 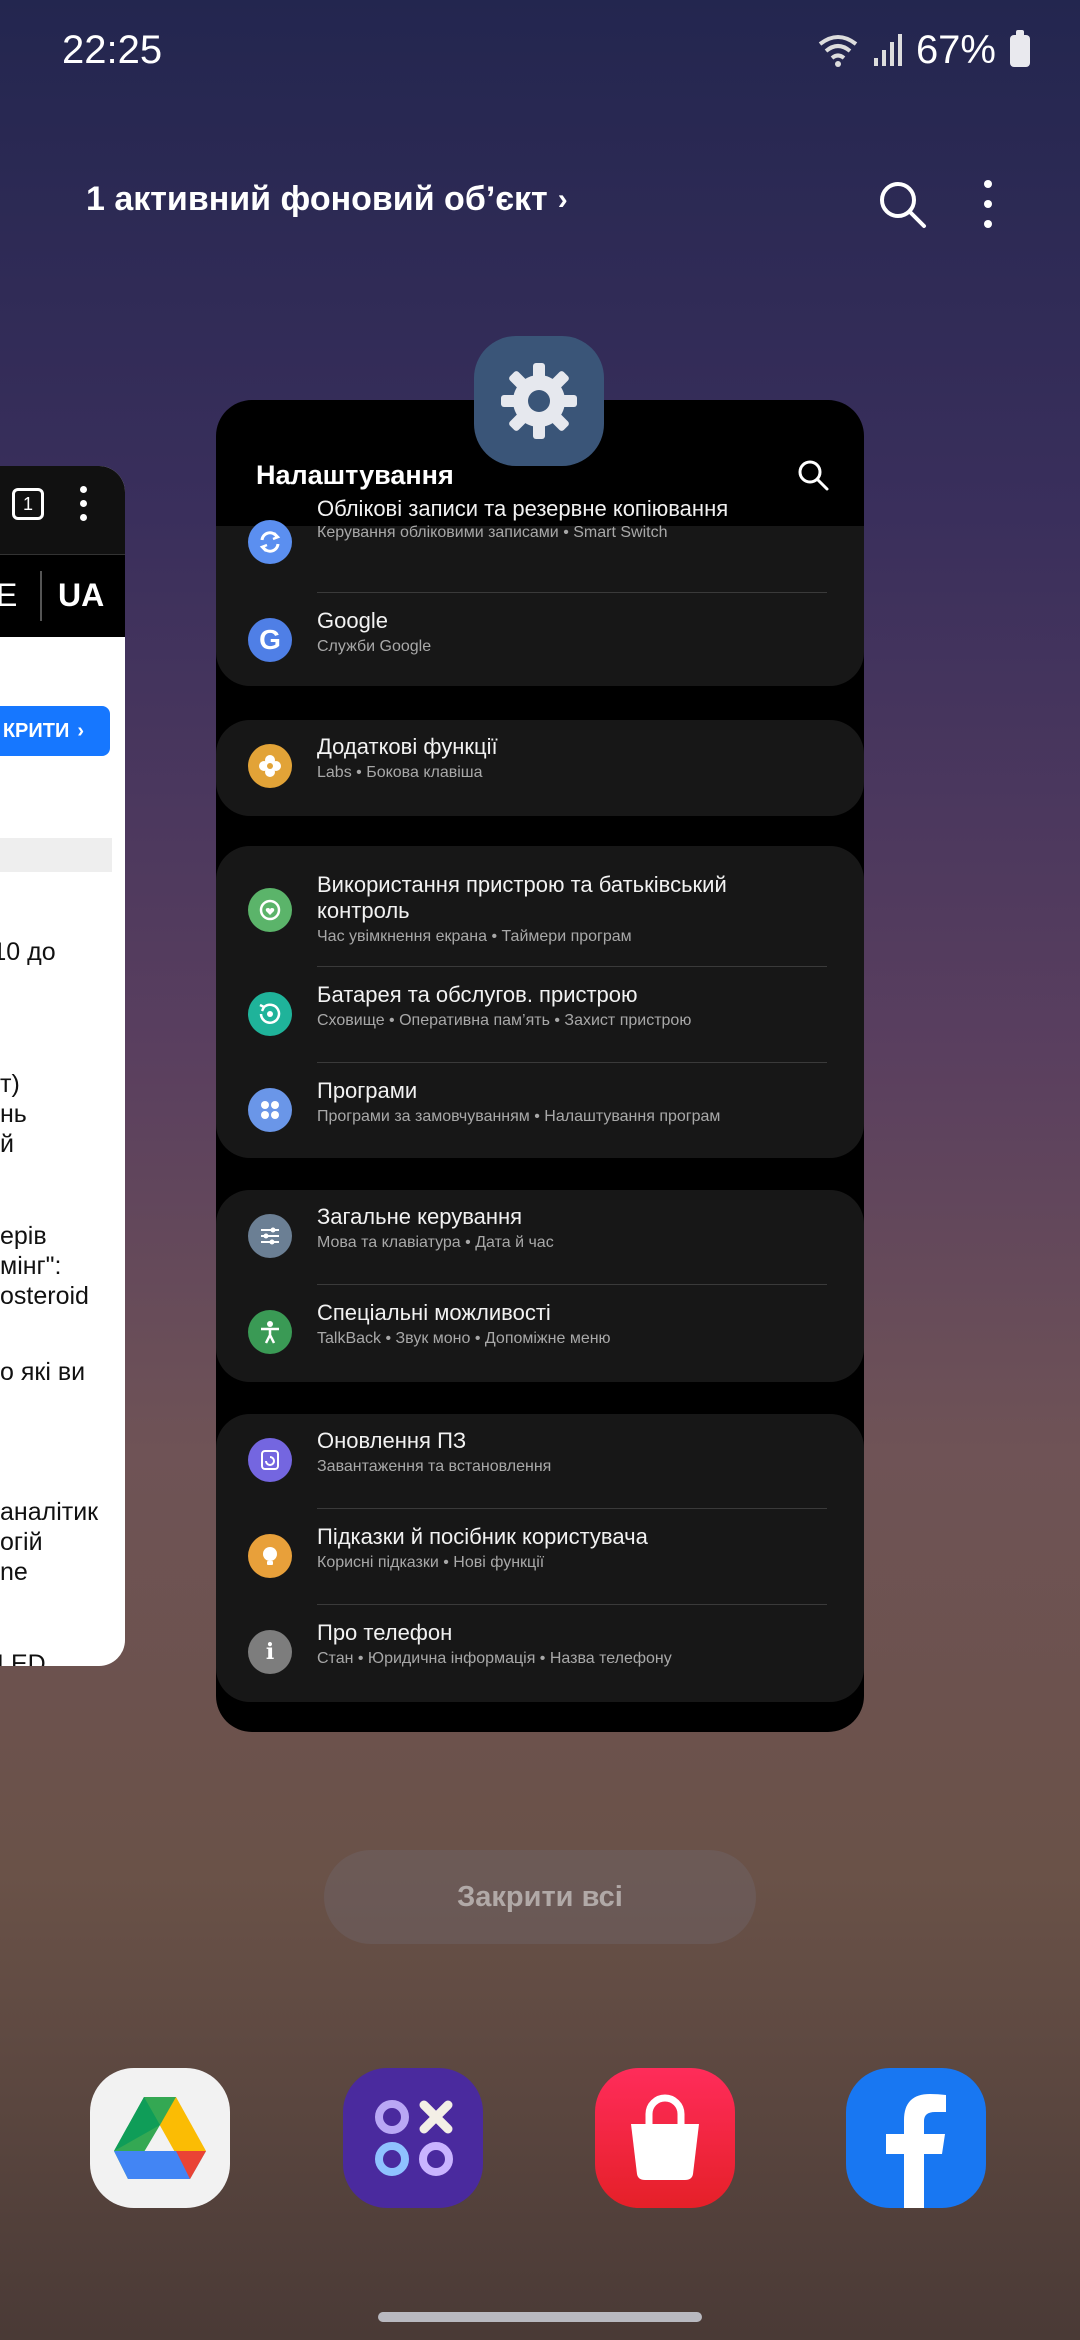 What do you see at coordinates (112, 50) in the screenshot?
I see `status-time: 22:25` at bounding box center [112, 50].